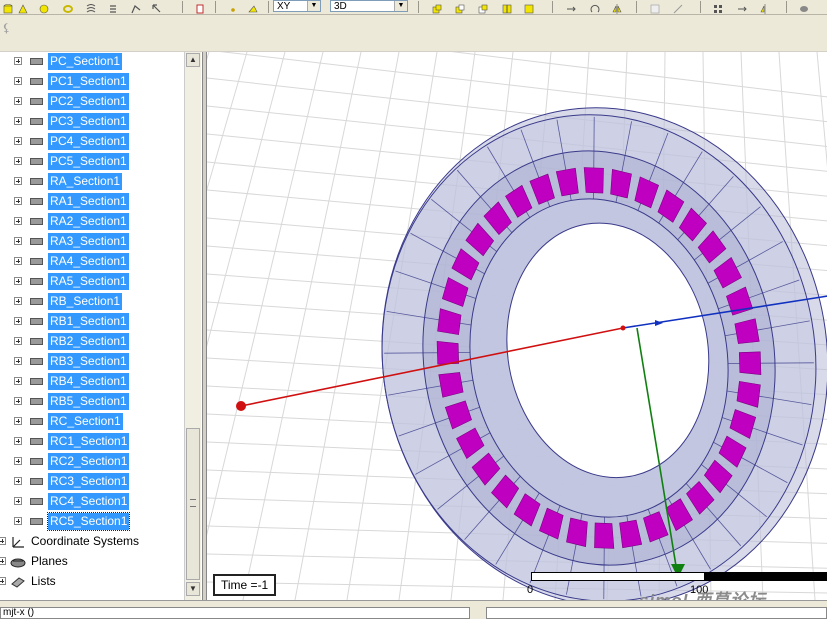 The image size is (827, 619). What do you see at coordinates (92, 122) in the screenshot?
I see `tree-item: PC3_Section1` at bounding box center [92, 122].